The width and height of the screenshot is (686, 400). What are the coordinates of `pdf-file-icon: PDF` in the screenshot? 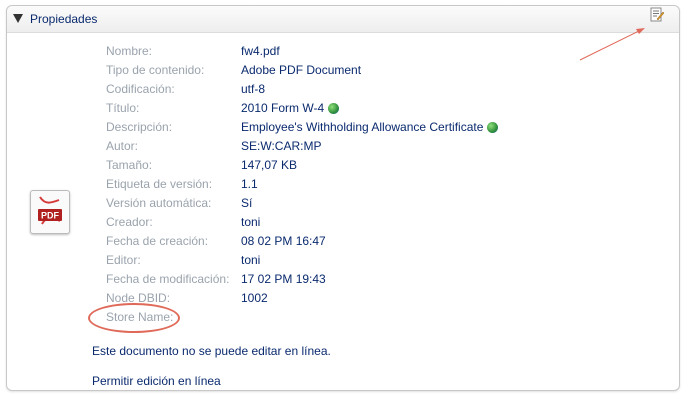 It's located at (50, 212).